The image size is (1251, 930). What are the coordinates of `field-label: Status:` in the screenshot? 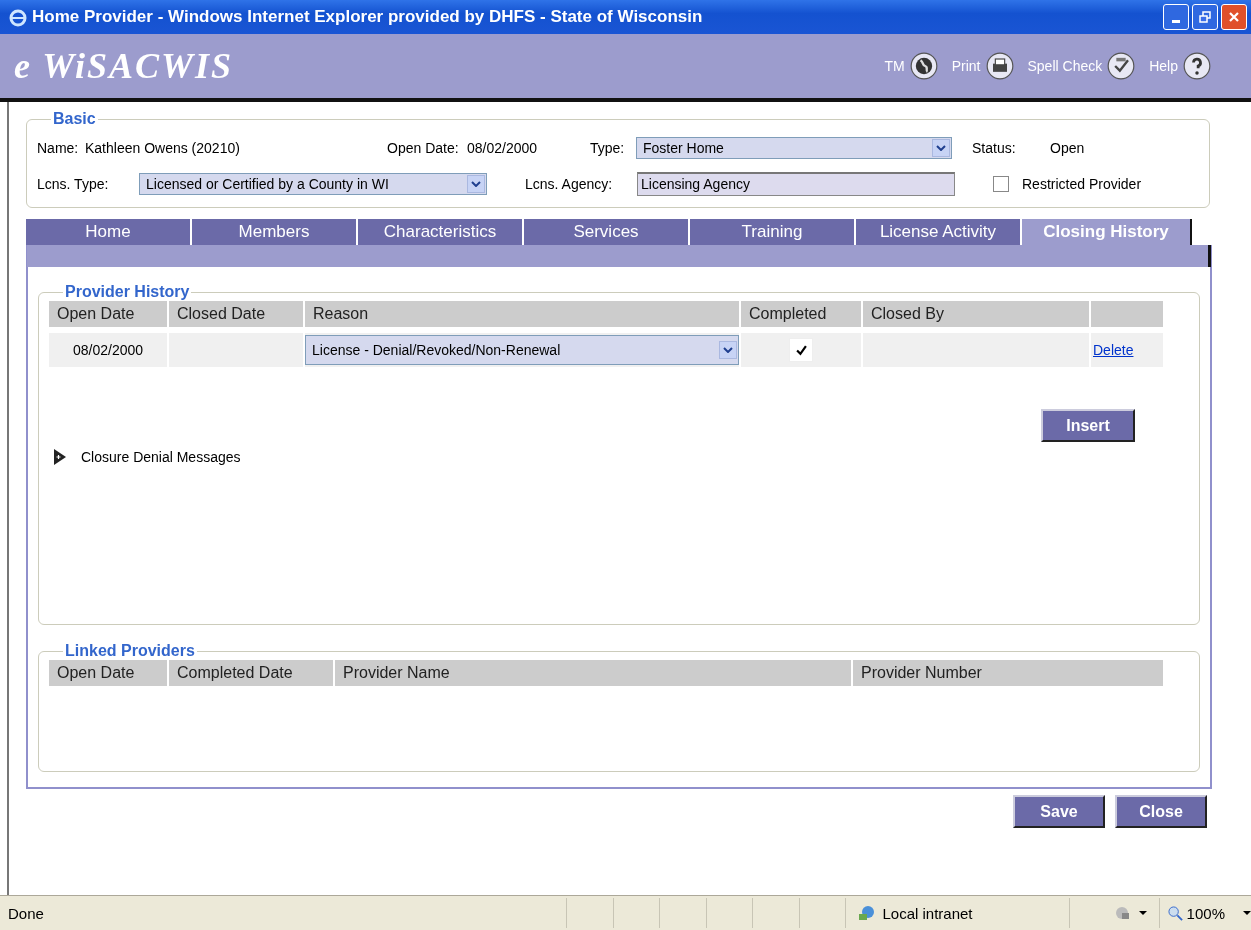 It's located at (994, 148).